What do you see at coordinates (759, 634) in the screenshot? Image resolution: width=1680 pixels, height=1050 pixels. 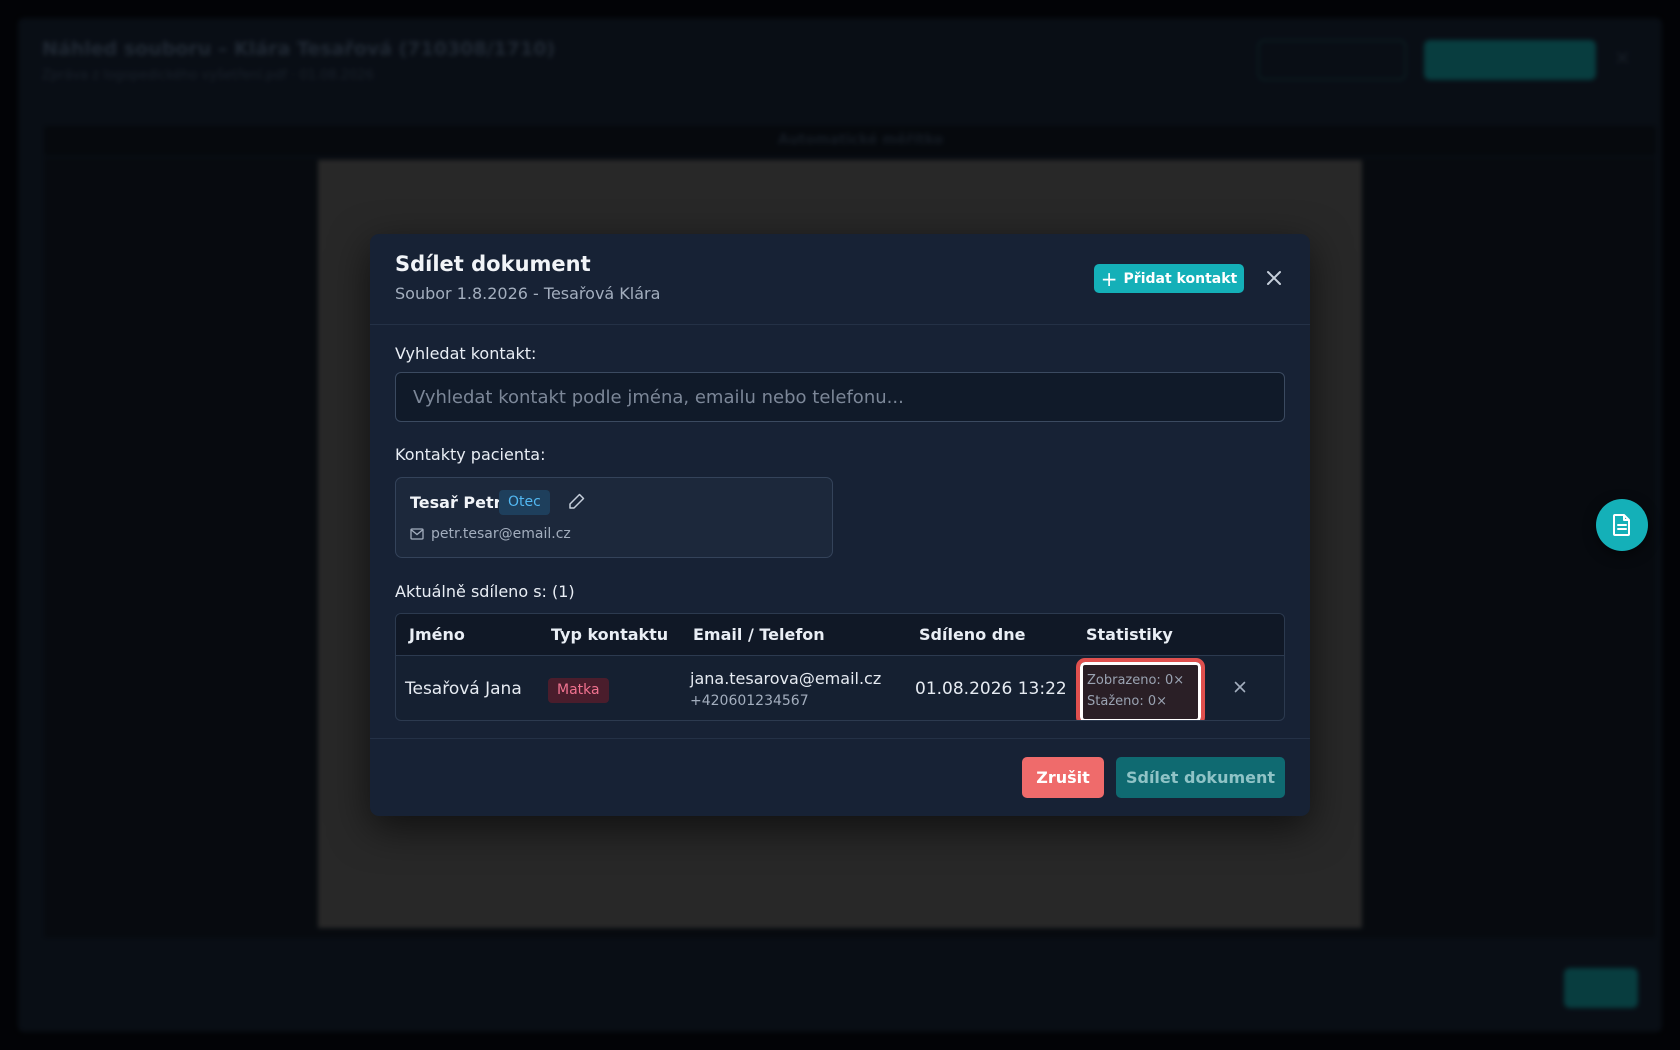 I see `column-header-email: Email / Telefon` at bounding box center [759, 634].